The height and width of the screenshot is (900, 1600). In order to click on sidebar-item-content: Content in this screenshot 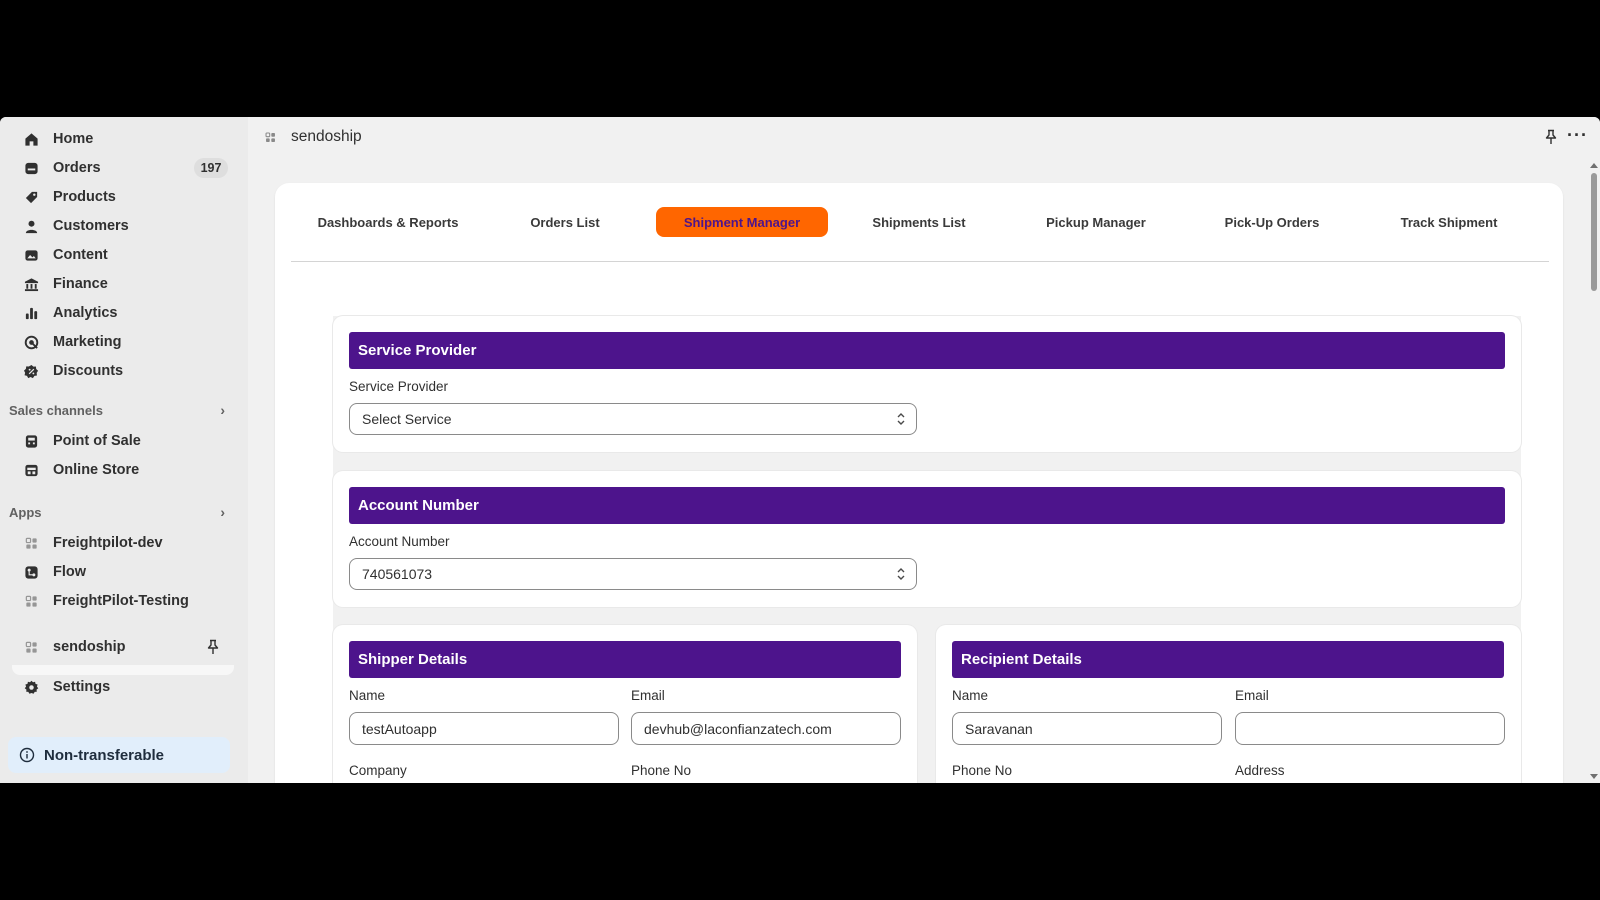, I will do `click(123, 255)`.